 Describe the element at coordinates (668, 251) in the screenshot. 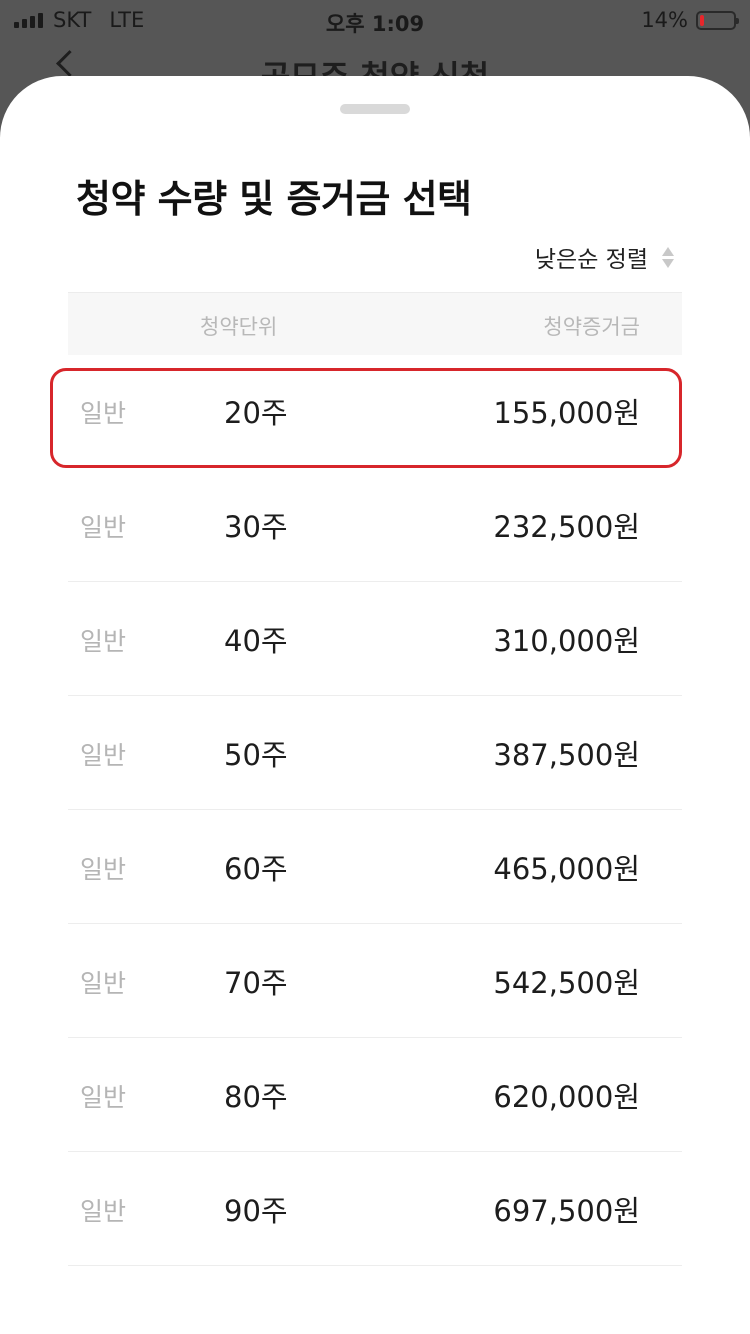

I see `sort-up-arrow-icon` at that location.